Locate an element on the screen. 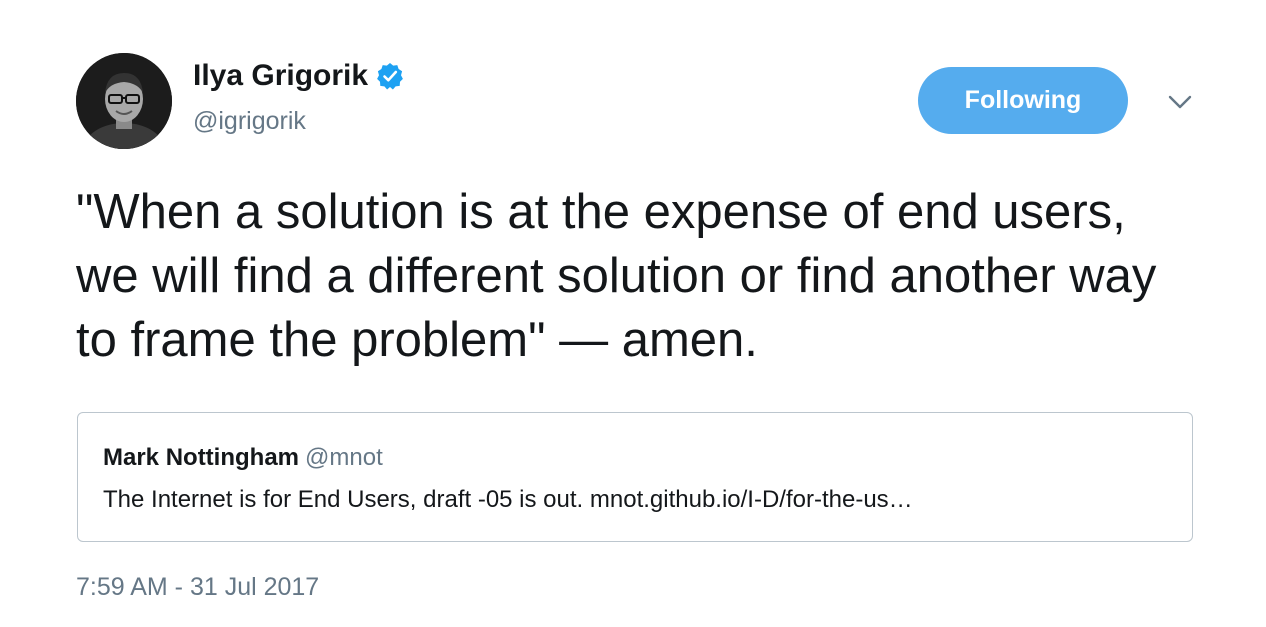 This screenshot has width=1266, height=627. quoted-tweet-header: Mark Nottingham @mnot is located at coordinates (243, 458).